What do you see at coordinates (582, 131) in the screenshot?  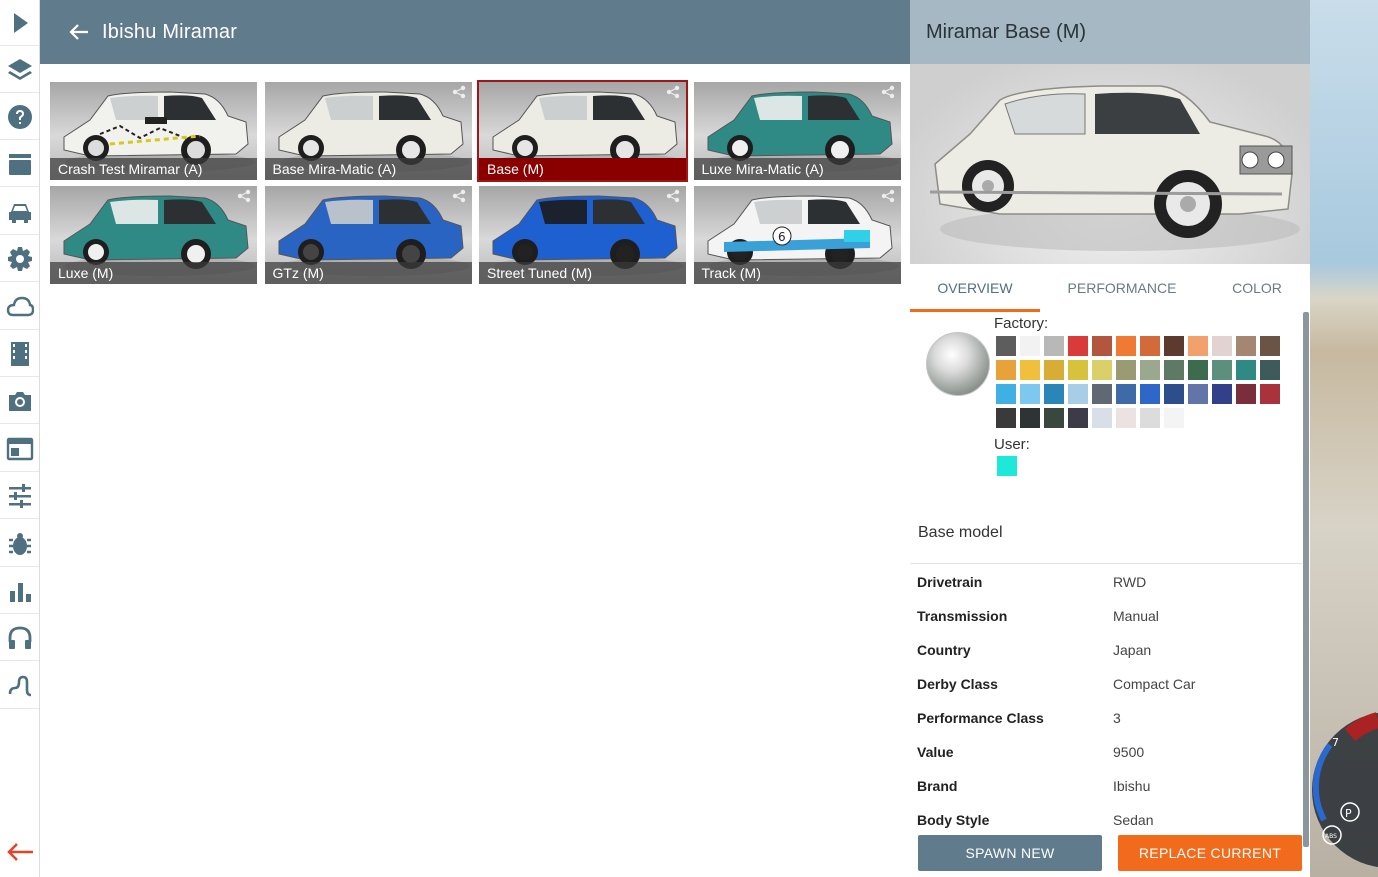 I see `config-tile: Base (M)` at bounding box center [582, 131].